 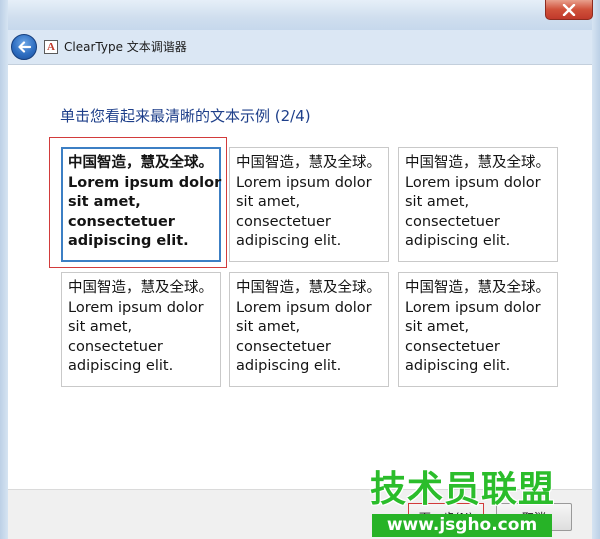 I want to click on cancel-button: 取消, so click(x=534, y=517).